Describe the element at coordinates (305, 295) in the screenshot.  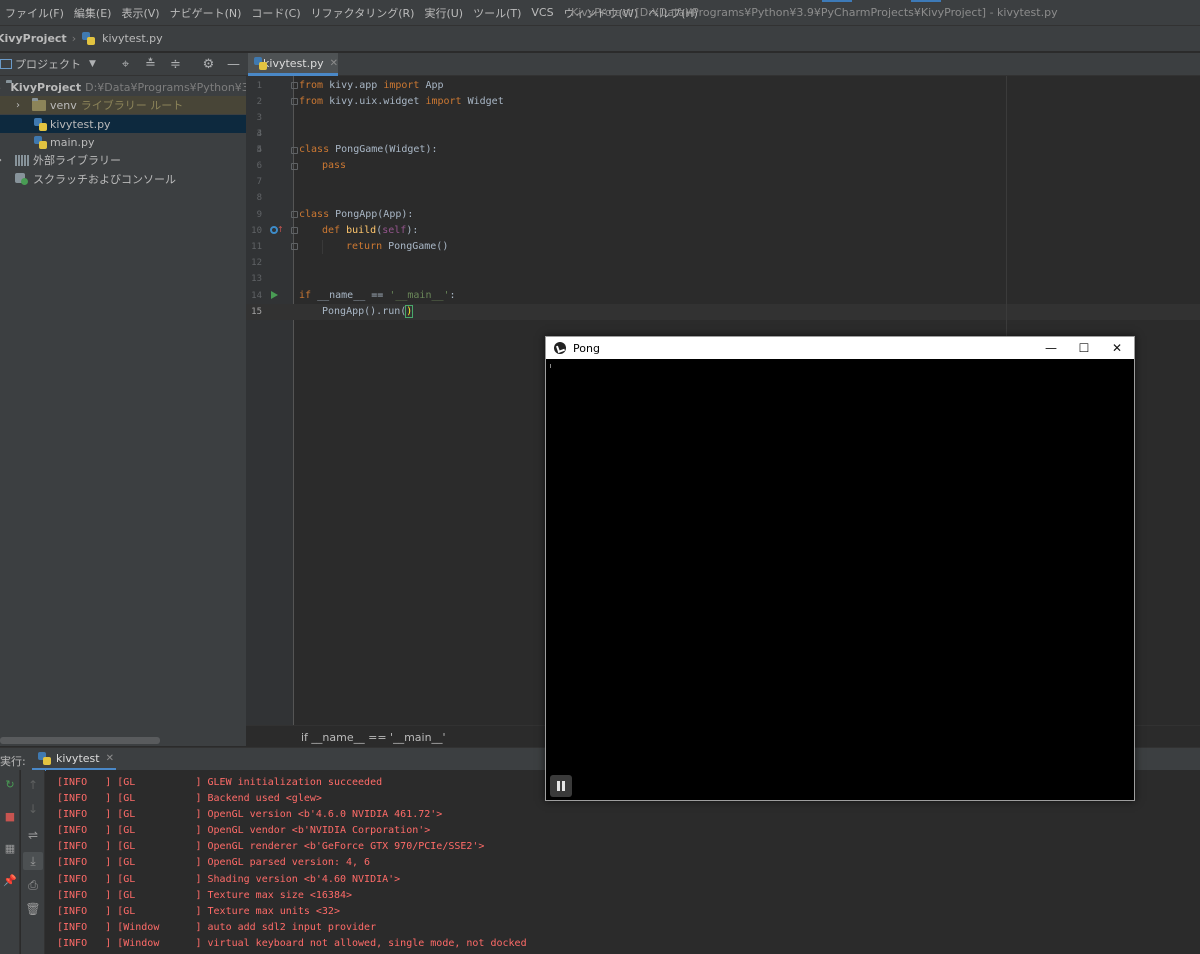
I see `code-token: if` at that location.